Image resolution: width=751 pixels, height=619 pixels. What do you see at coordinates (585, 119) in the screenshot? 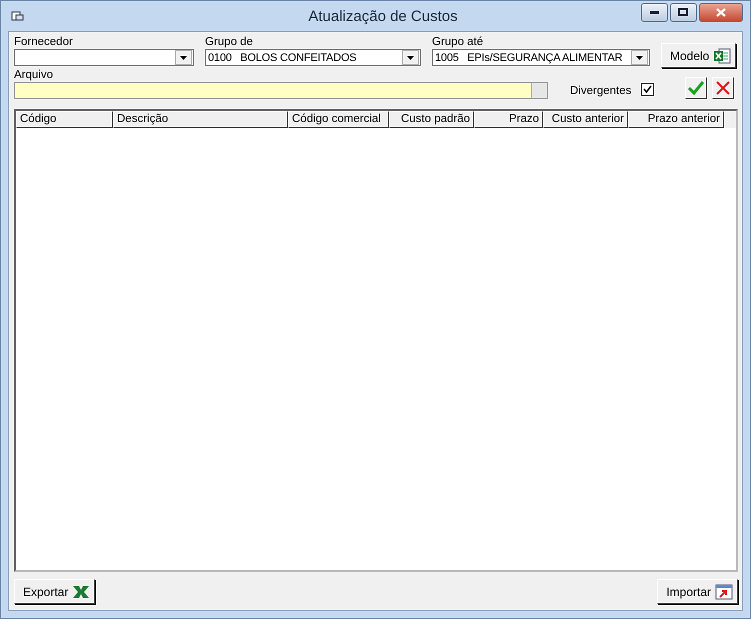
I see `column-header: Custo anterior` at bounding box center [585, 119].